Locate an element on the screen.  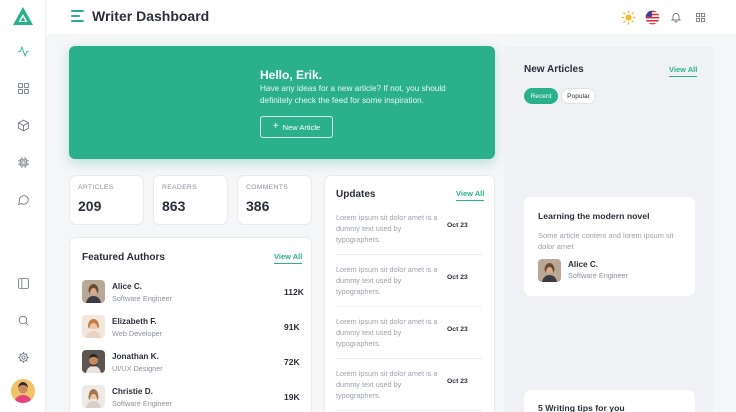
apps-button is located at coordinates (700, 17).